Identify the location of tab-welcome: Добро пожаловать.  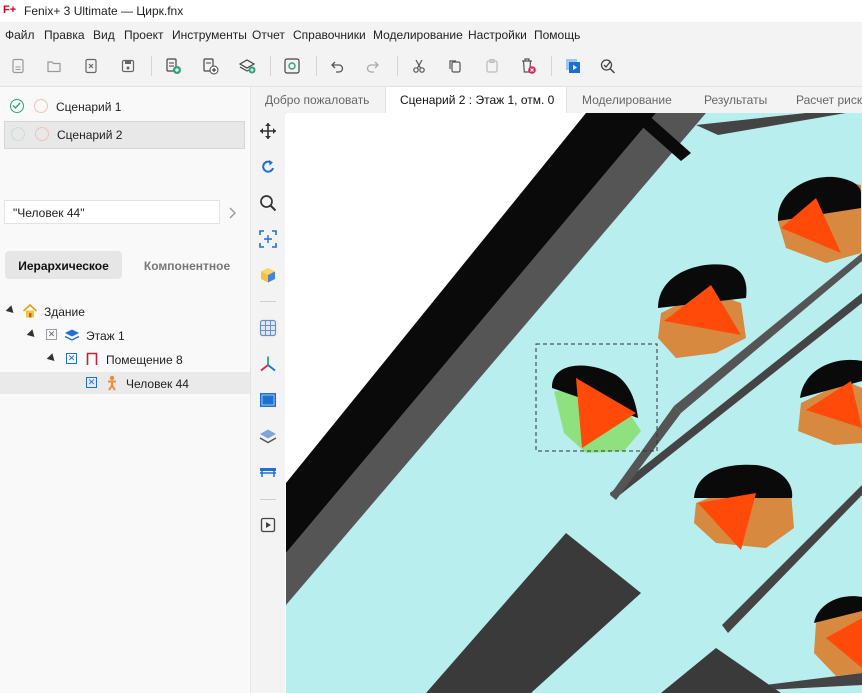
(318, 100).